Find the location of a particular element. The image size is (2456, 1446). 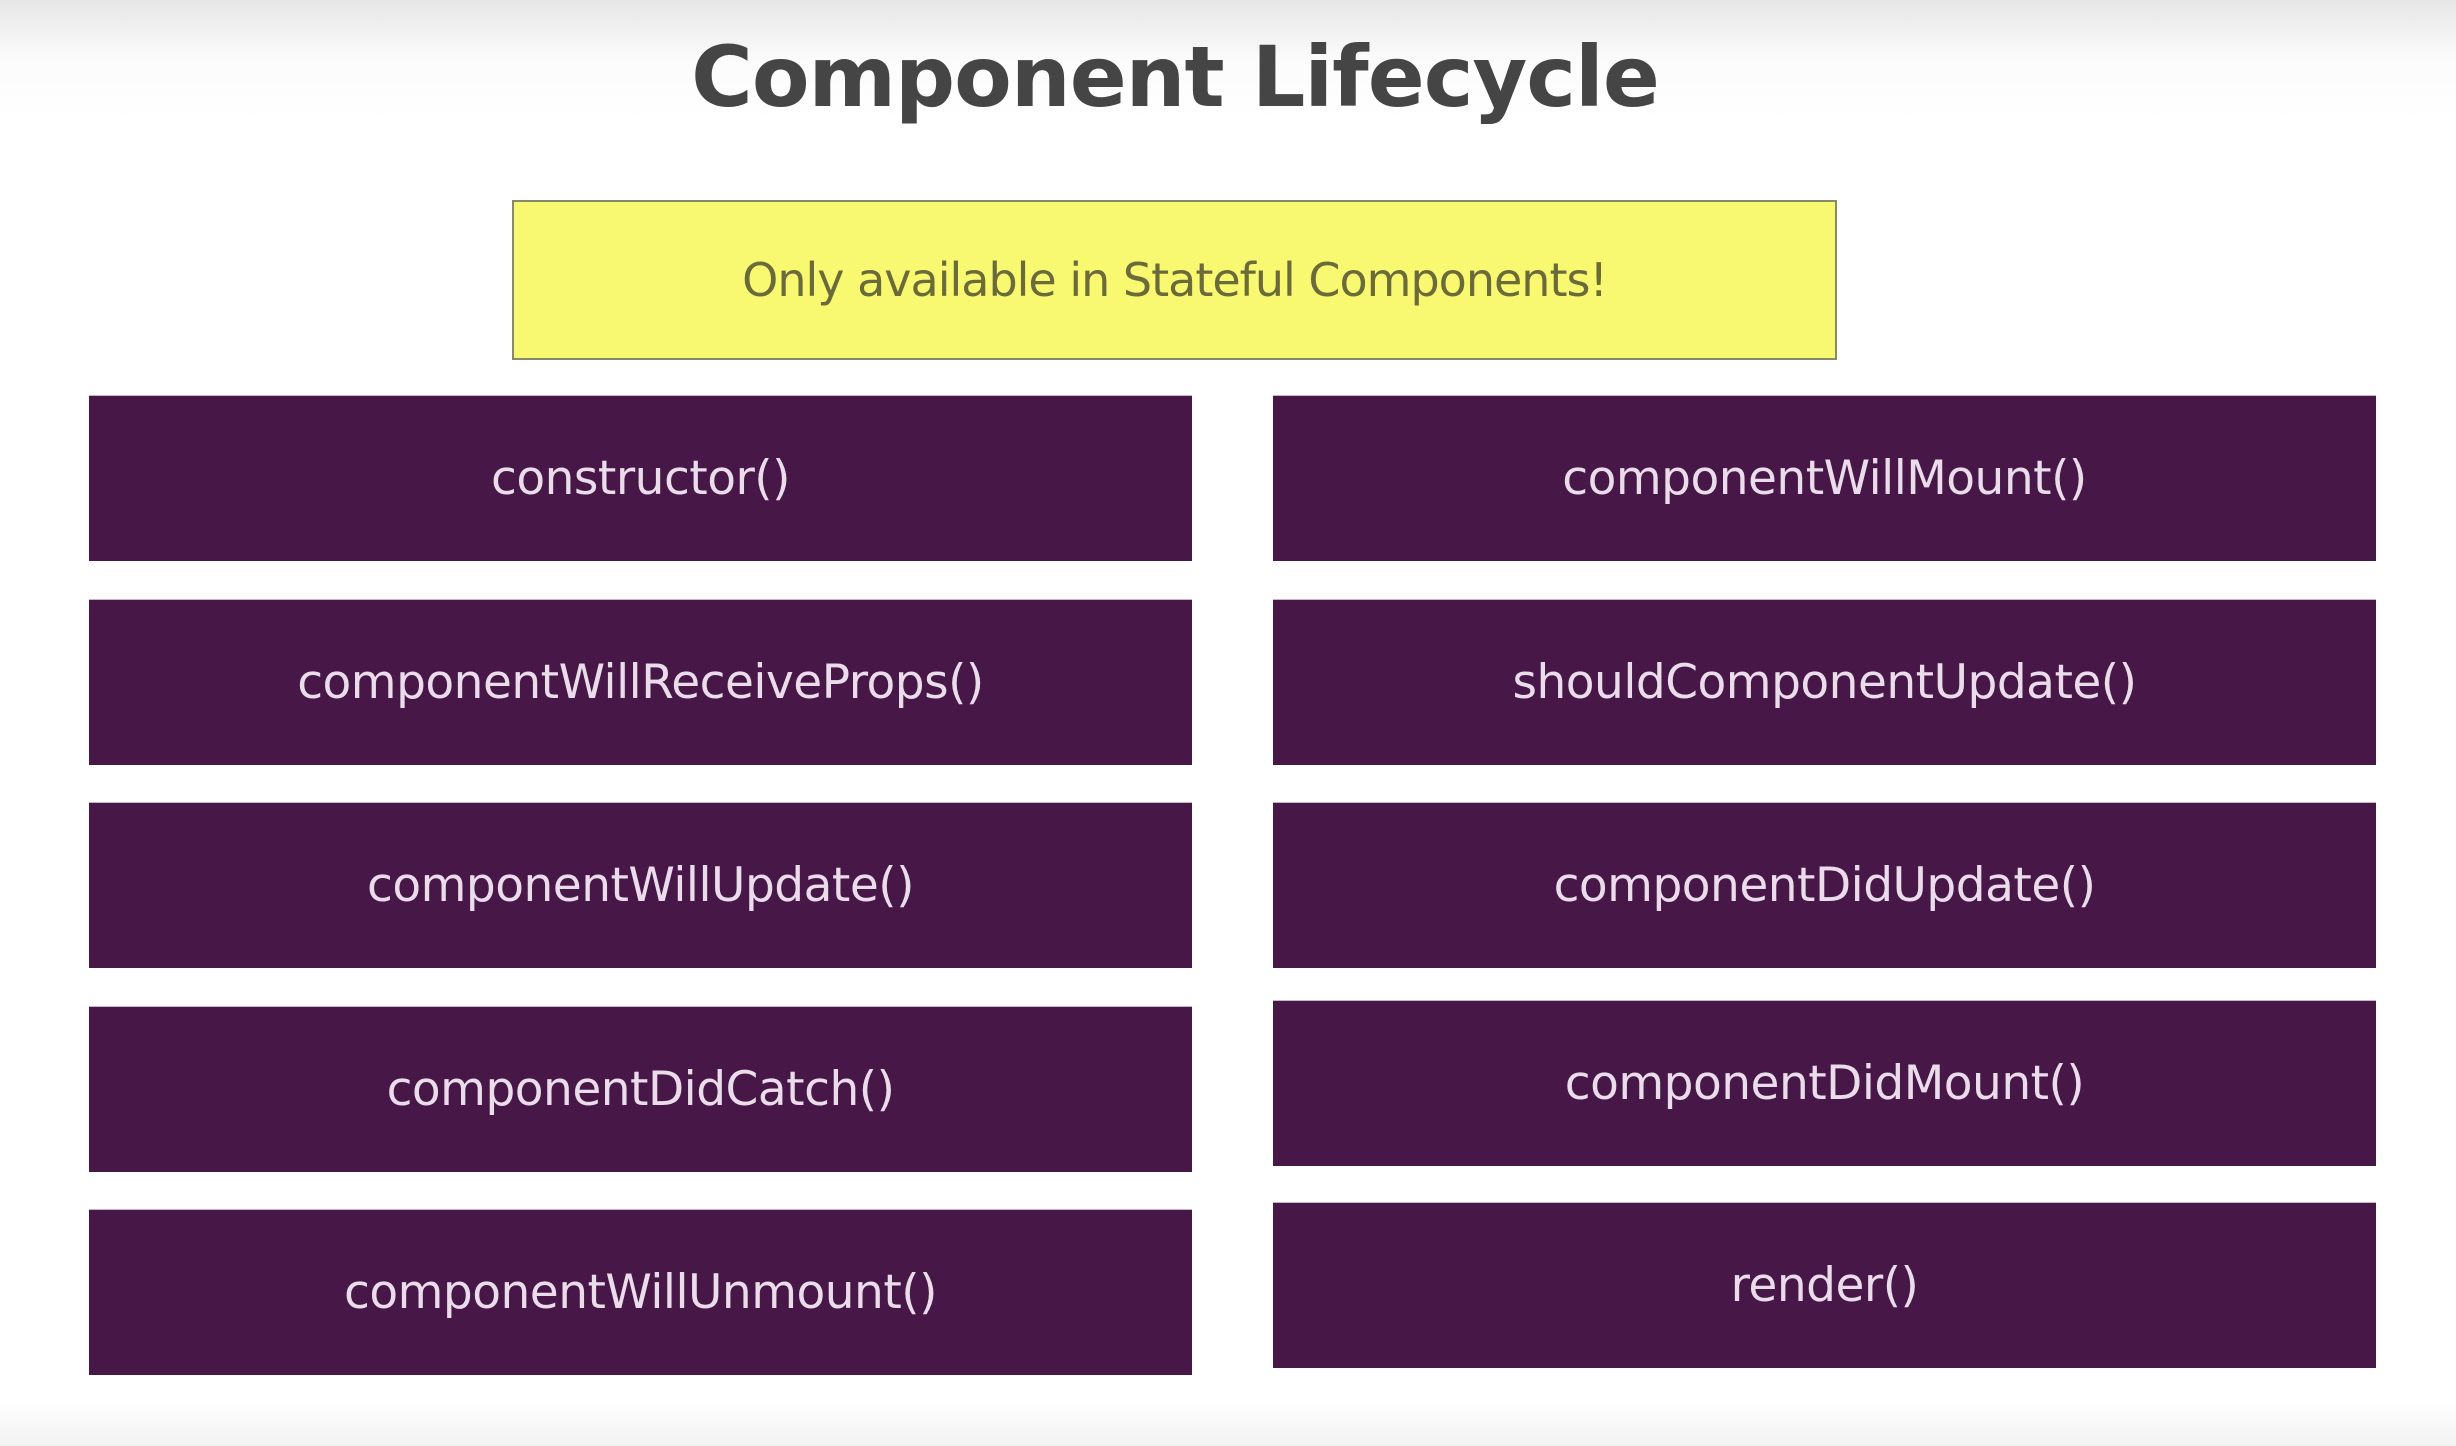

method-box-componentWillUnmount: componentWillUnmount() is located at coordinates (640, 1292).